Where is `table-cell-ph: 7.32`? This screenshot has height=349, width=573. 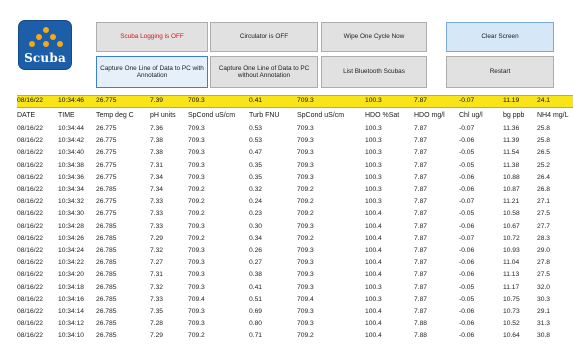
table-cell-ph: 7.32 is located at coordinates (157, 250).